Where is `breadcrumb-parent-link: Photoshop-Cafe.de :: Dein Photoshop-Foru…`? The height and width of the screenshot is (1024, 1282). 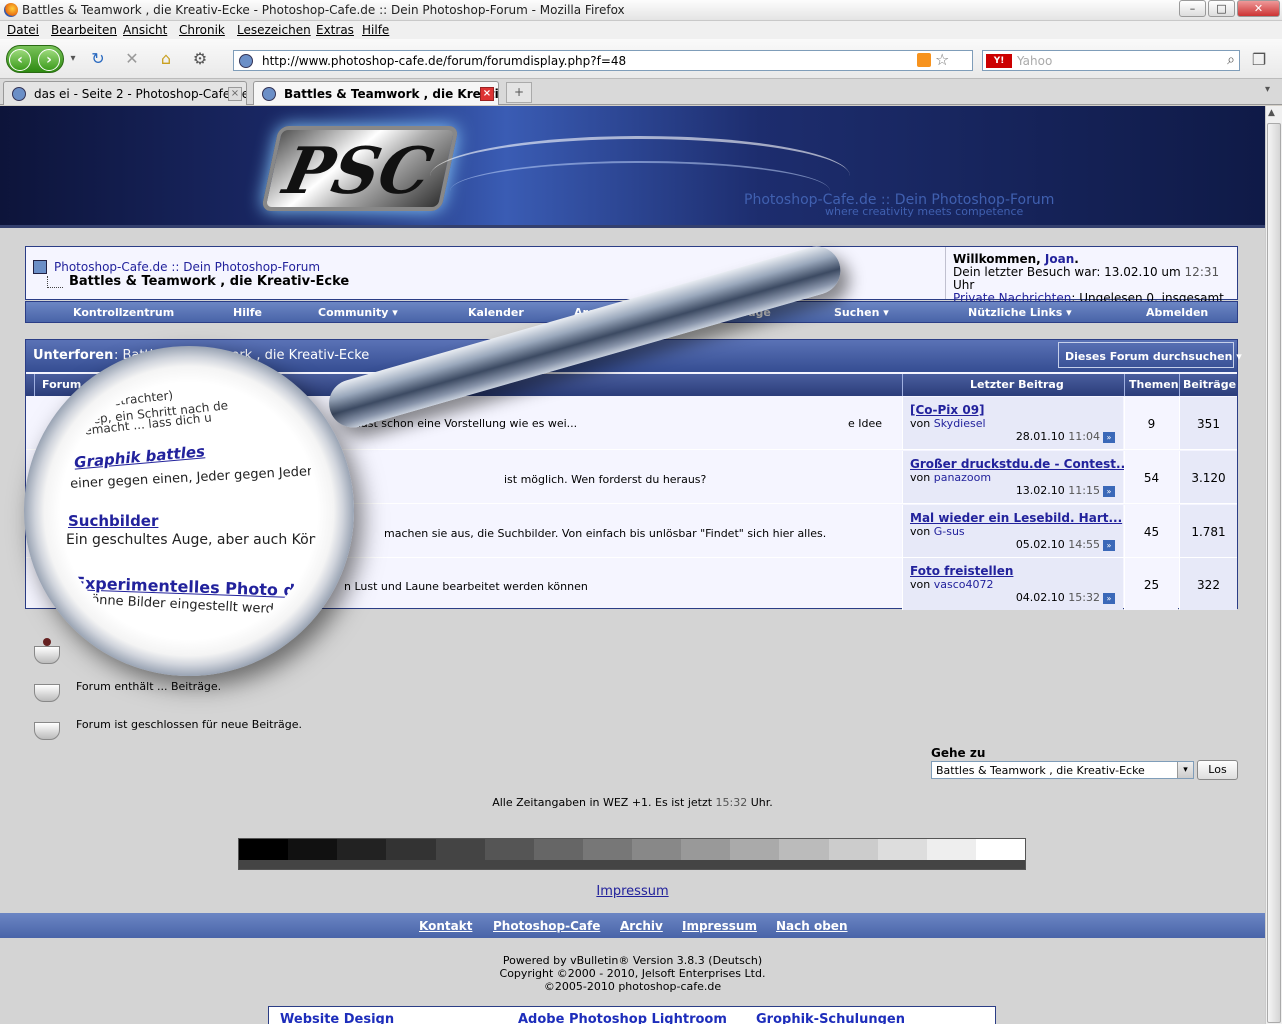 breadcrumb-parent-link: Photoshop-Cafe.de :: Dein Photoshop-Foru… is located at coordinates (187, 267).